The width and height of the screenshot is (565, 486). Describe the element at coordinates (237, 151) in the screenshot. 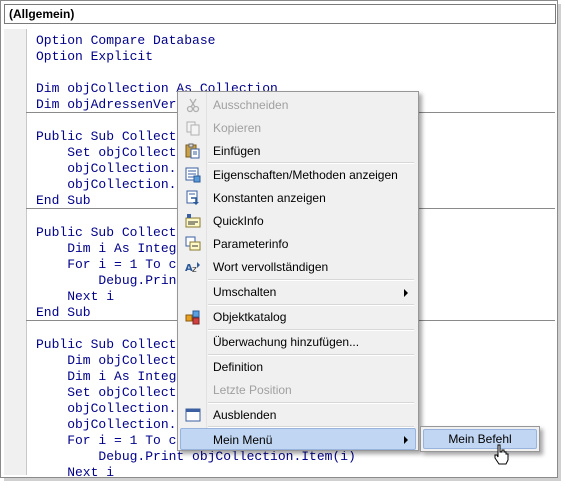

I see `menu-item-label: Einfügen` at that location.